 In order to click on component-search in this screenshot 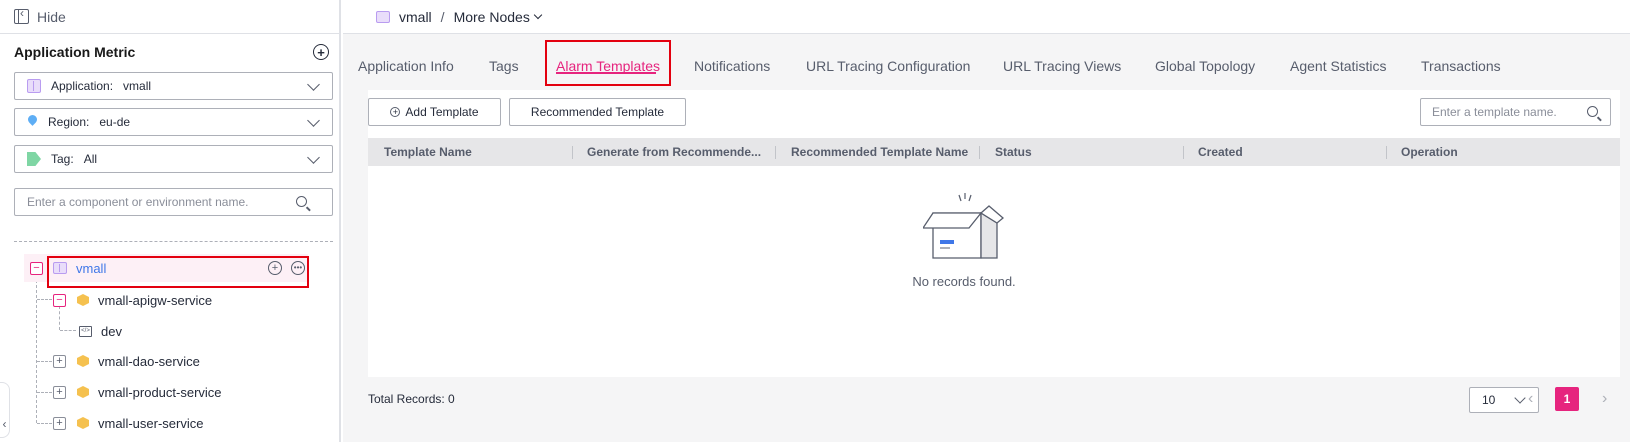, I will do `click(173, 202)`.